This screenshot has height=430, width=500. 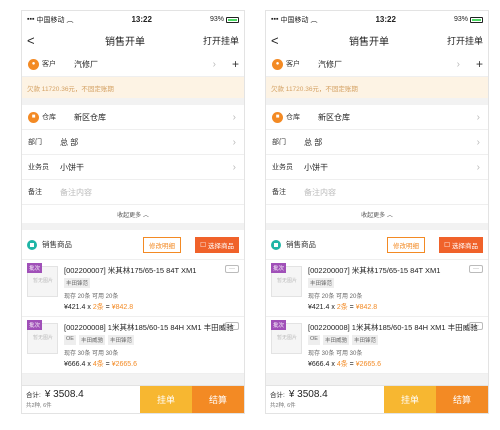 I want to click on warehouse-icon: ■, so click(x=33, y=117).